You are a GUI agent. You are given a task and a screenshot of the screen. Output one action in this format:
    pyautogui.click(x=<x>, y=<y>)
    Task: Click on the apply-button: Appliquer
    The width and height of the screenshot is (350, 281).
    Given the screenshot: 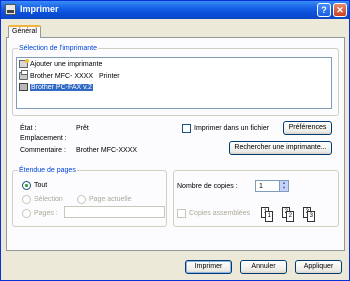 What is the action you would take?
    pyautogui.click(x=318, y=267)
    